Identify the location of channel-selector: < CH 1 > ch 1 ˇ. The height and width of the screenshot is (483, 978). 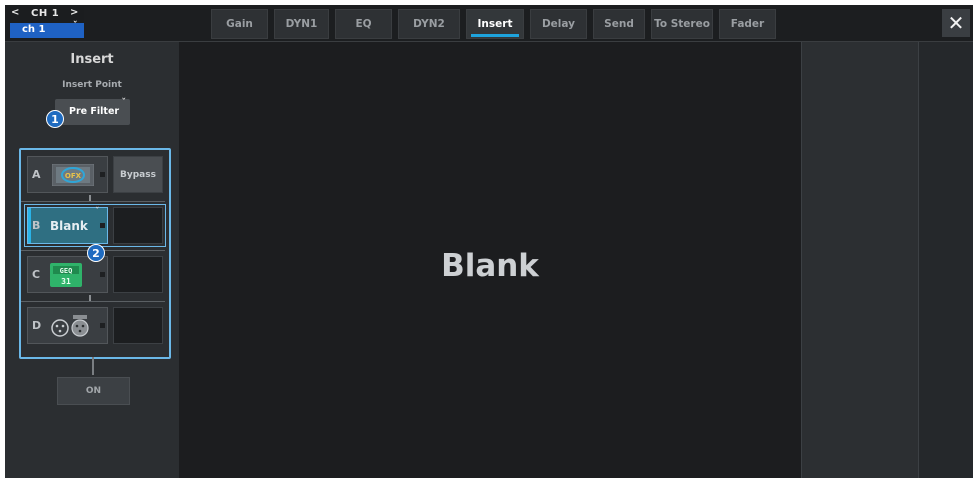
(45, 23).